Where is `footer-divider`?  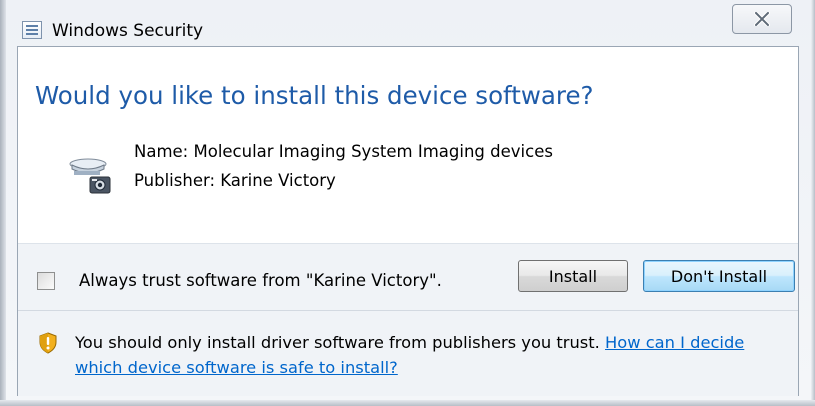
footer-divider is located at coordinates (408, 310).